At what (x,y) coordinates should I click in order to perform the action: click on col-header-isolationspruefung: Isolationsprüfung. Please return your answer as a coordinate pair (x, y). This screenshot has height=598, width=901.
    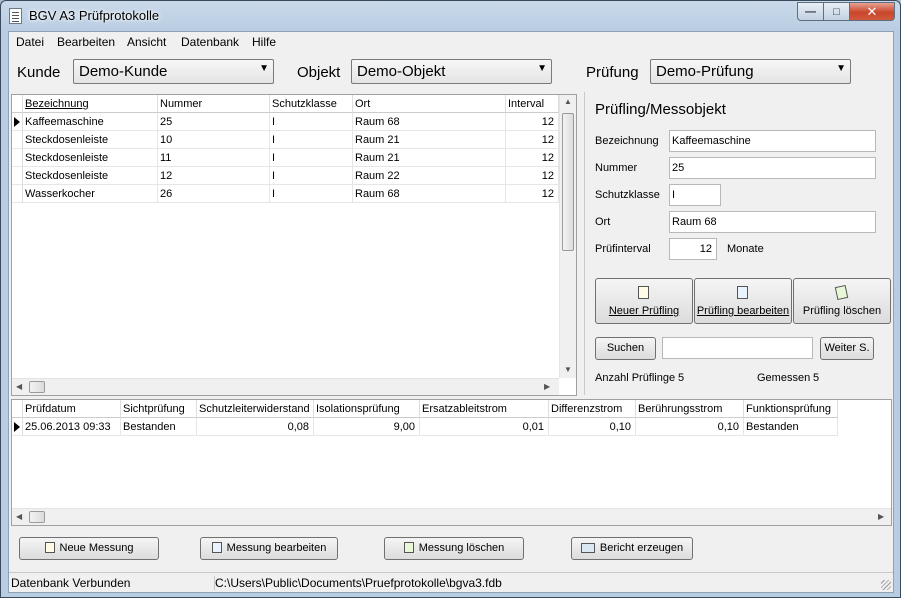
    Looking at the image, I should click on (367, 409).